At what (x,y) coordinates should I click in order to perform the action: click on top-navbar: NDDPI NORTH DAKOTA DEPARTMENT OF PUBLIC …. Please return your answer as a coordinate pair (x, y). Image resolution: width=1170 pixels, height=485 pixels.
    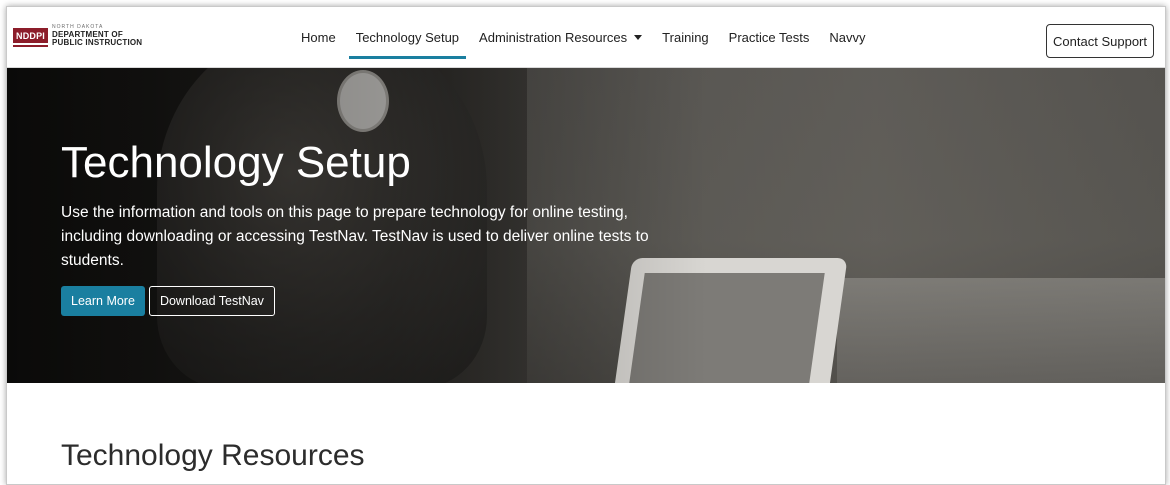
    Looking at the image, I should click on (586, 37).